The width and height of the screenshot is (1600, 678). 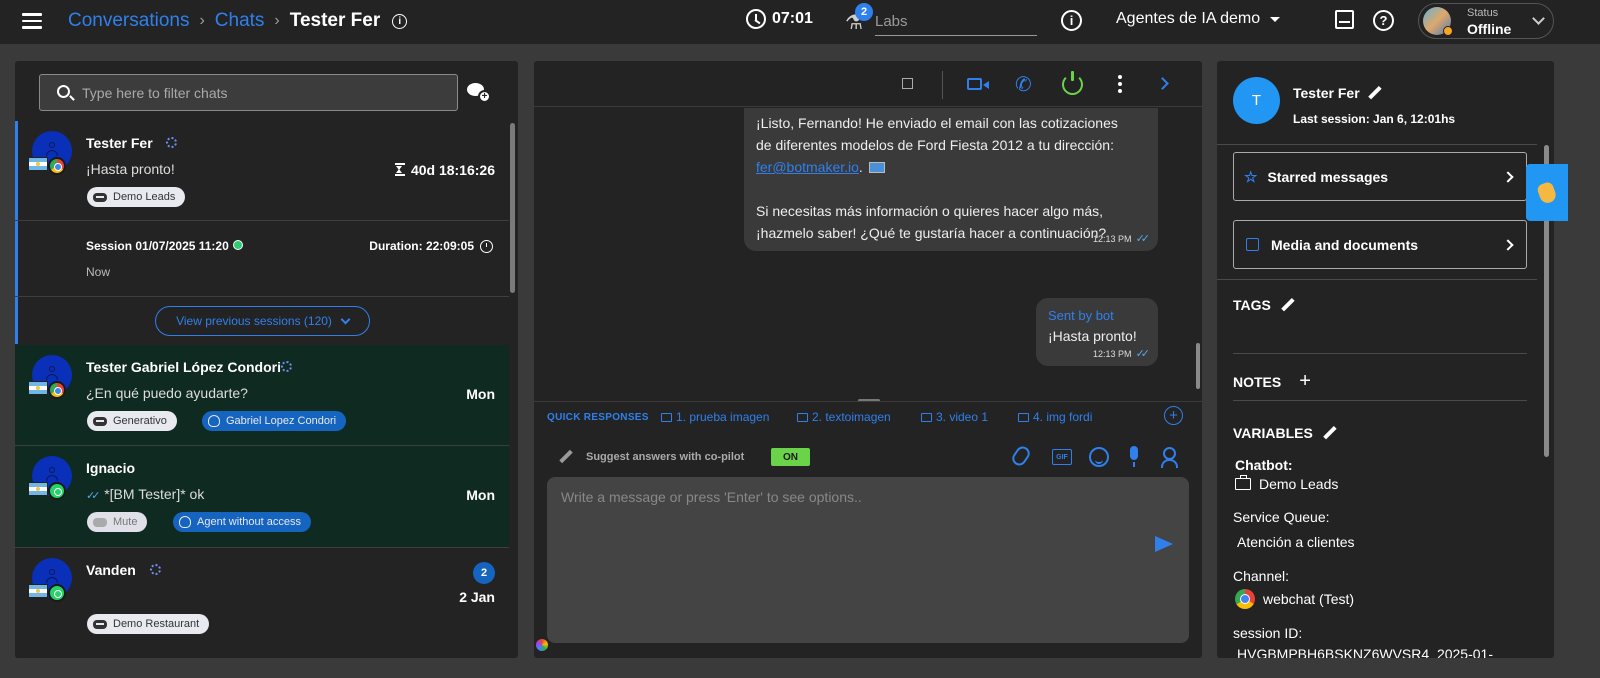 What do you see at coordinates (569, 457) in the screenshot?
I see `pencil-icon` at bounding box center [569, 457].